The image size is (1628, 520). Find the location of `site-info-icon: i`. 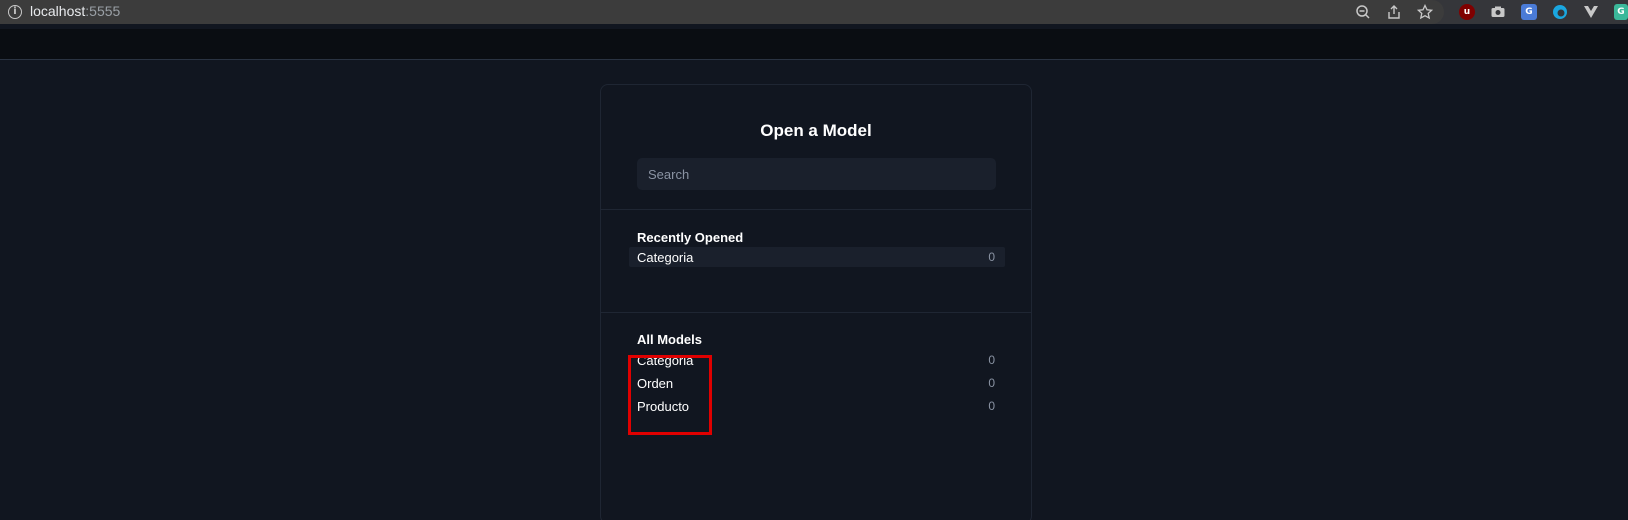

site-info-icon: i is located at coordinates (15, 12).